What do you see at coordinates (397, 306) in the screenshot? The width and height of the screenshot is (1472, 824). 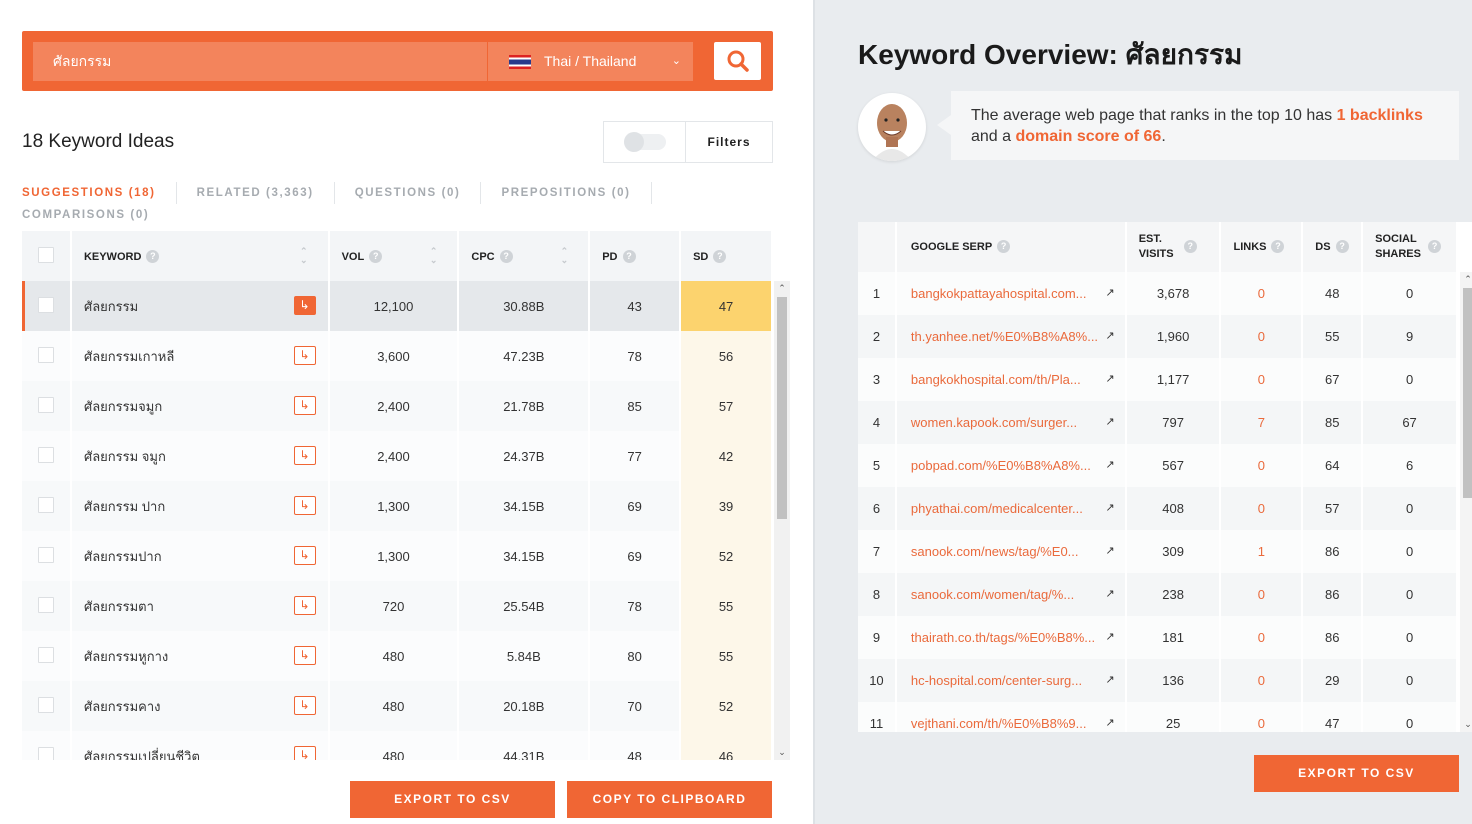 I see `keyword-row: ศัลยกรรม ↳ 12,100 30.88B 43 47` at bounding box center [397, 306].